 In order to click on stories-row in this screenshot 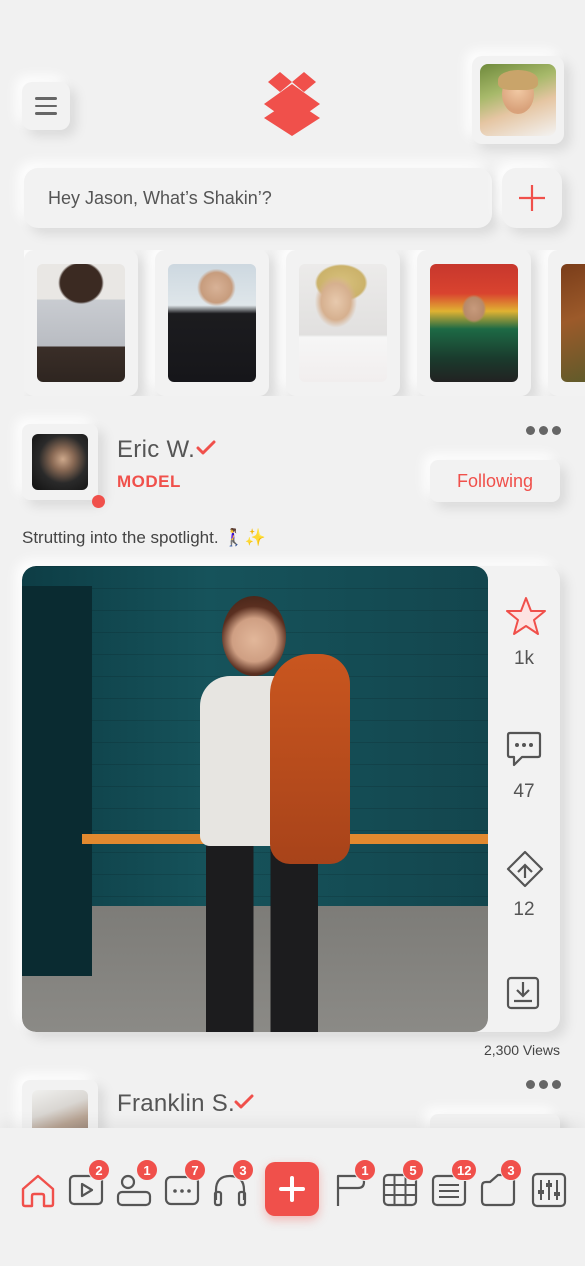, I will do `click(304, 323)`.